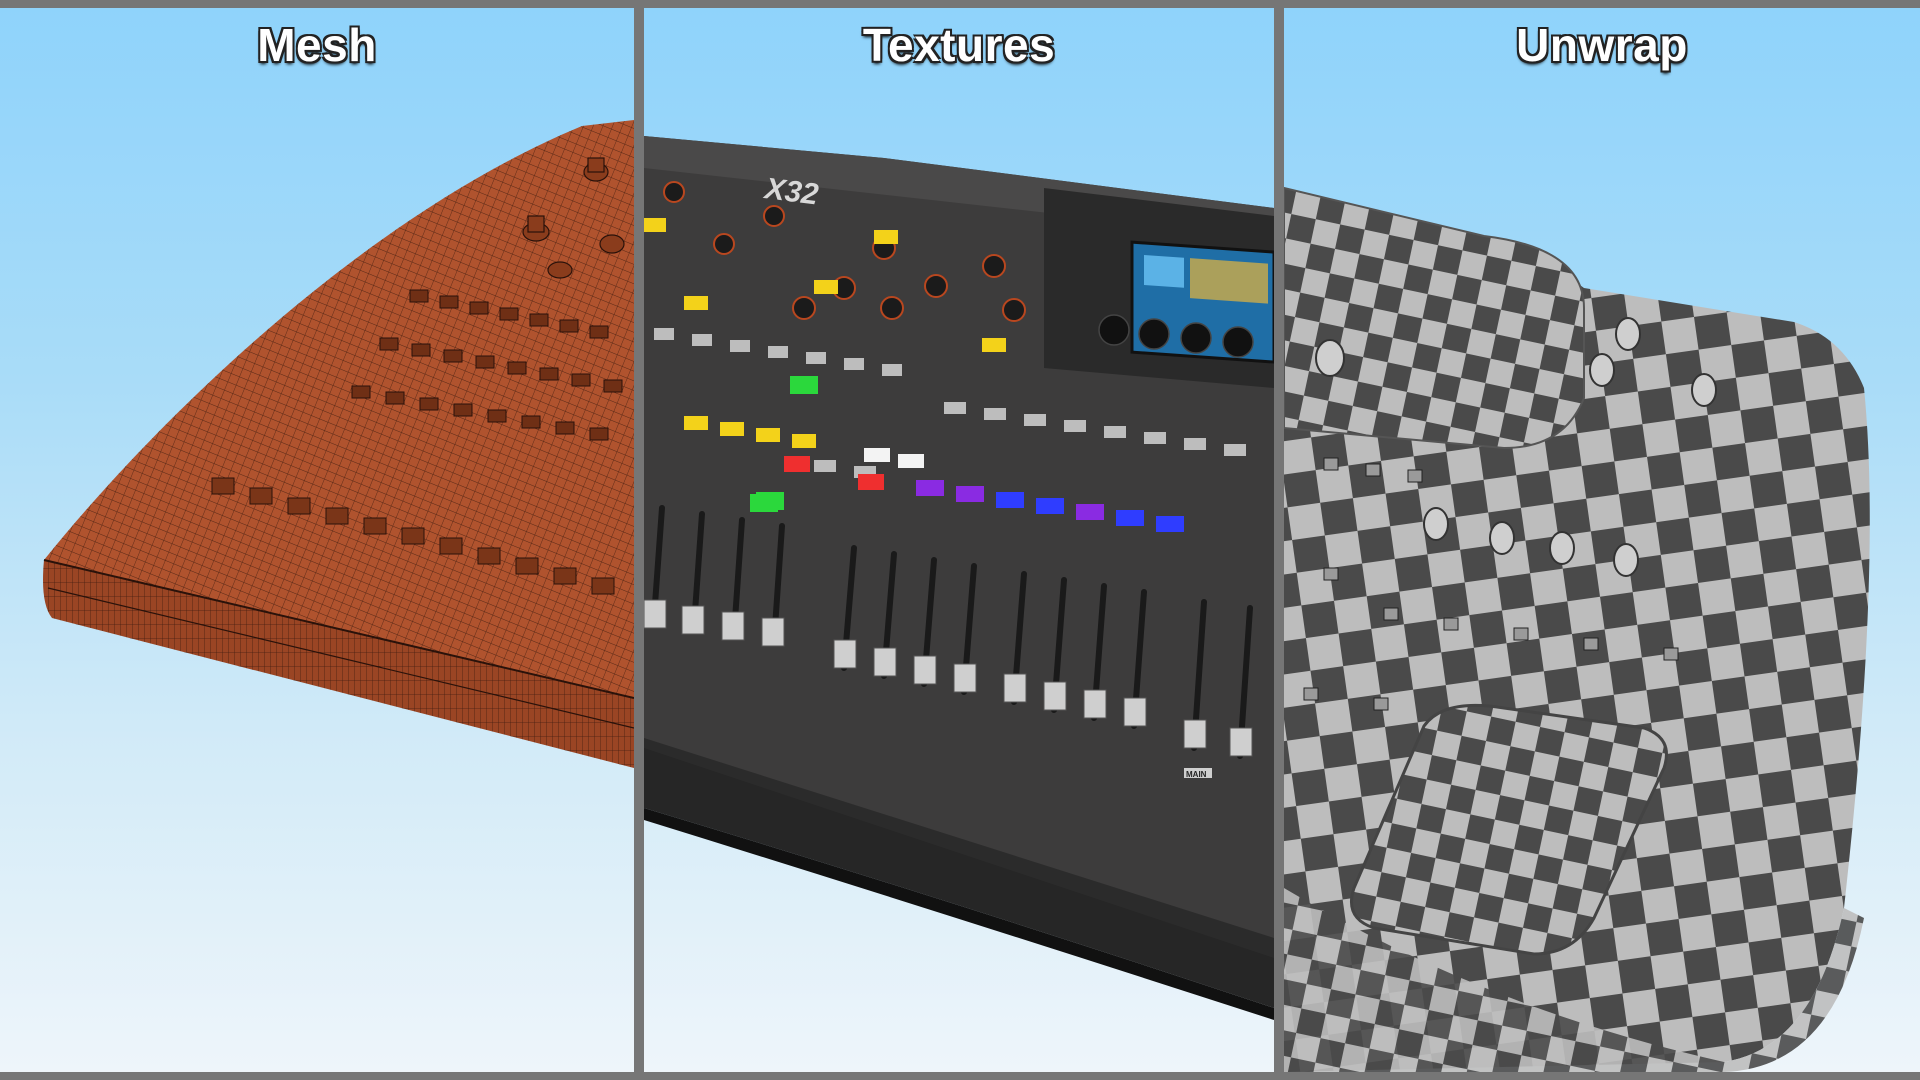 The image size is (1920, 1080). I want to click on textures-title: Textures, so click(959, 45).